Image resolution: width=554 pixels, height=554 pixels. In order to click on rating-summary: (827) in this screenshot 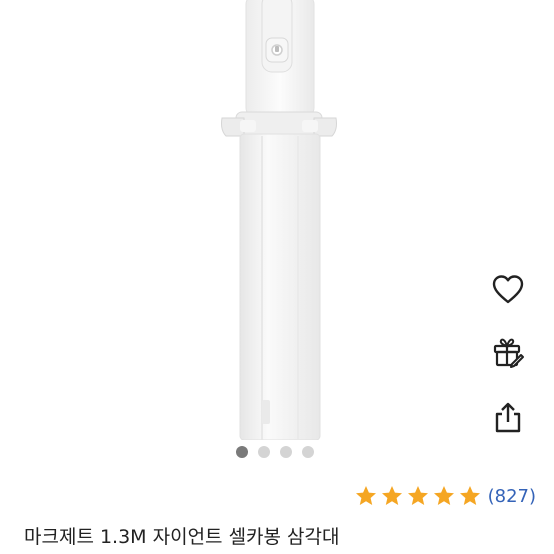, I will do `click(445, 496)`.